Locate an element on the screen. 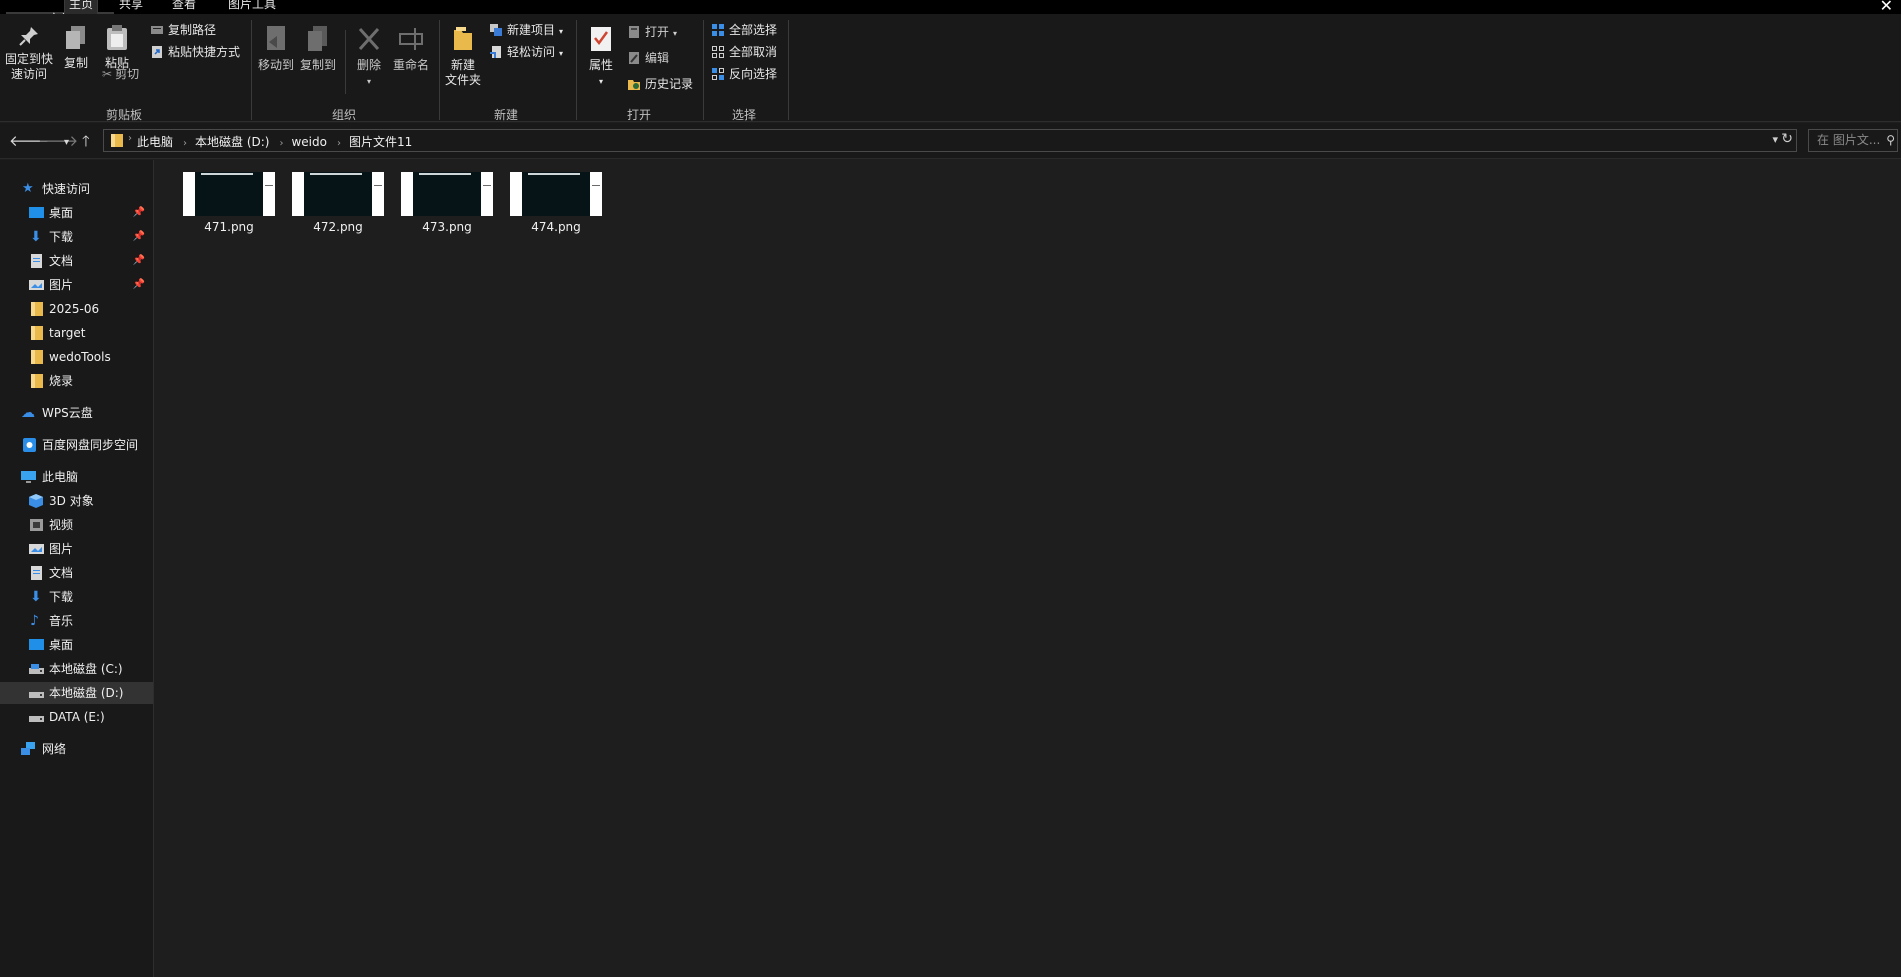 The image size is (1901, 977). edit-button: 编辑 is located at coordinates (648, 59).